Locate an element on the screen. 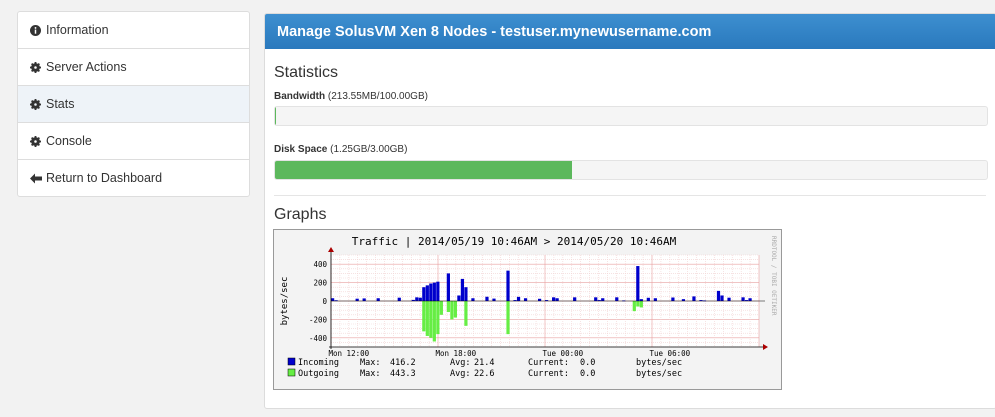 The height and width of the screenshot is (417, 995). legend-text: 416.2 is located at coordinates (403, 363).